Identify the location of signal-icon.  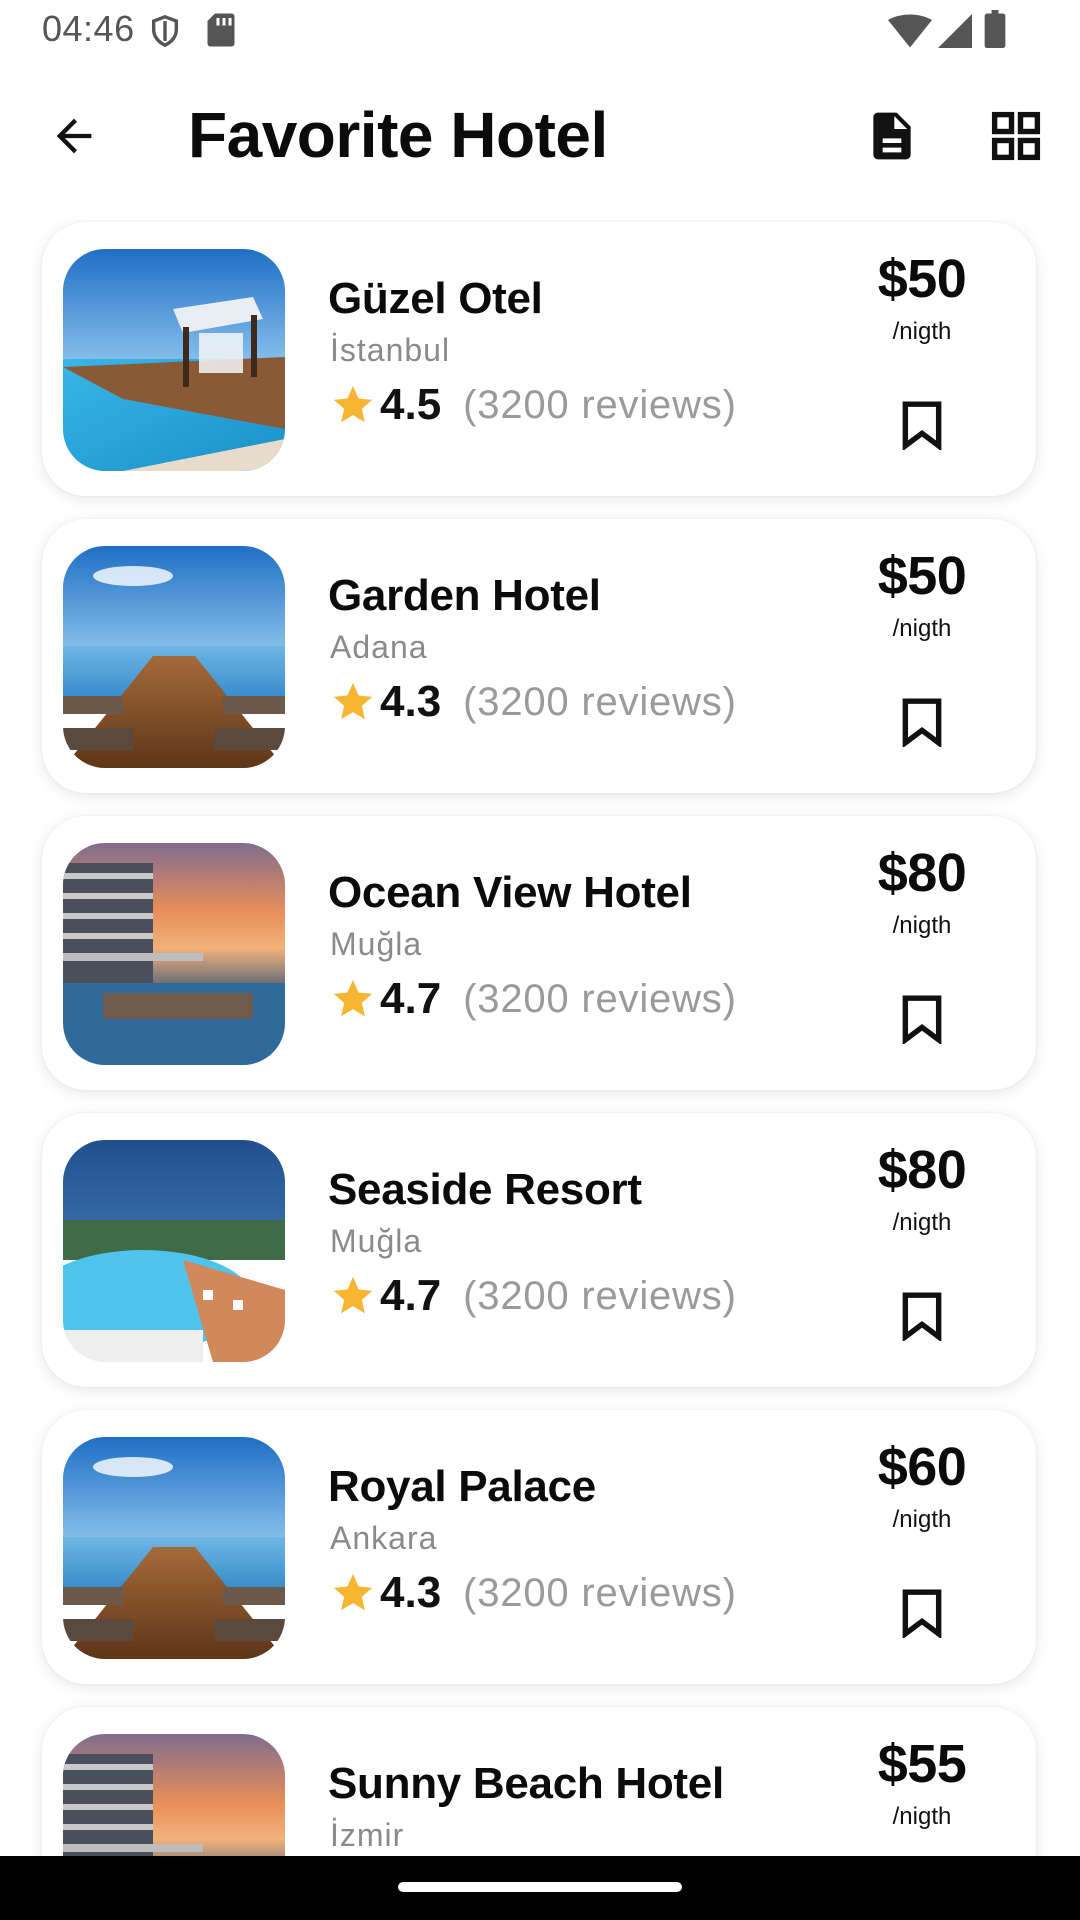
(955, 33).